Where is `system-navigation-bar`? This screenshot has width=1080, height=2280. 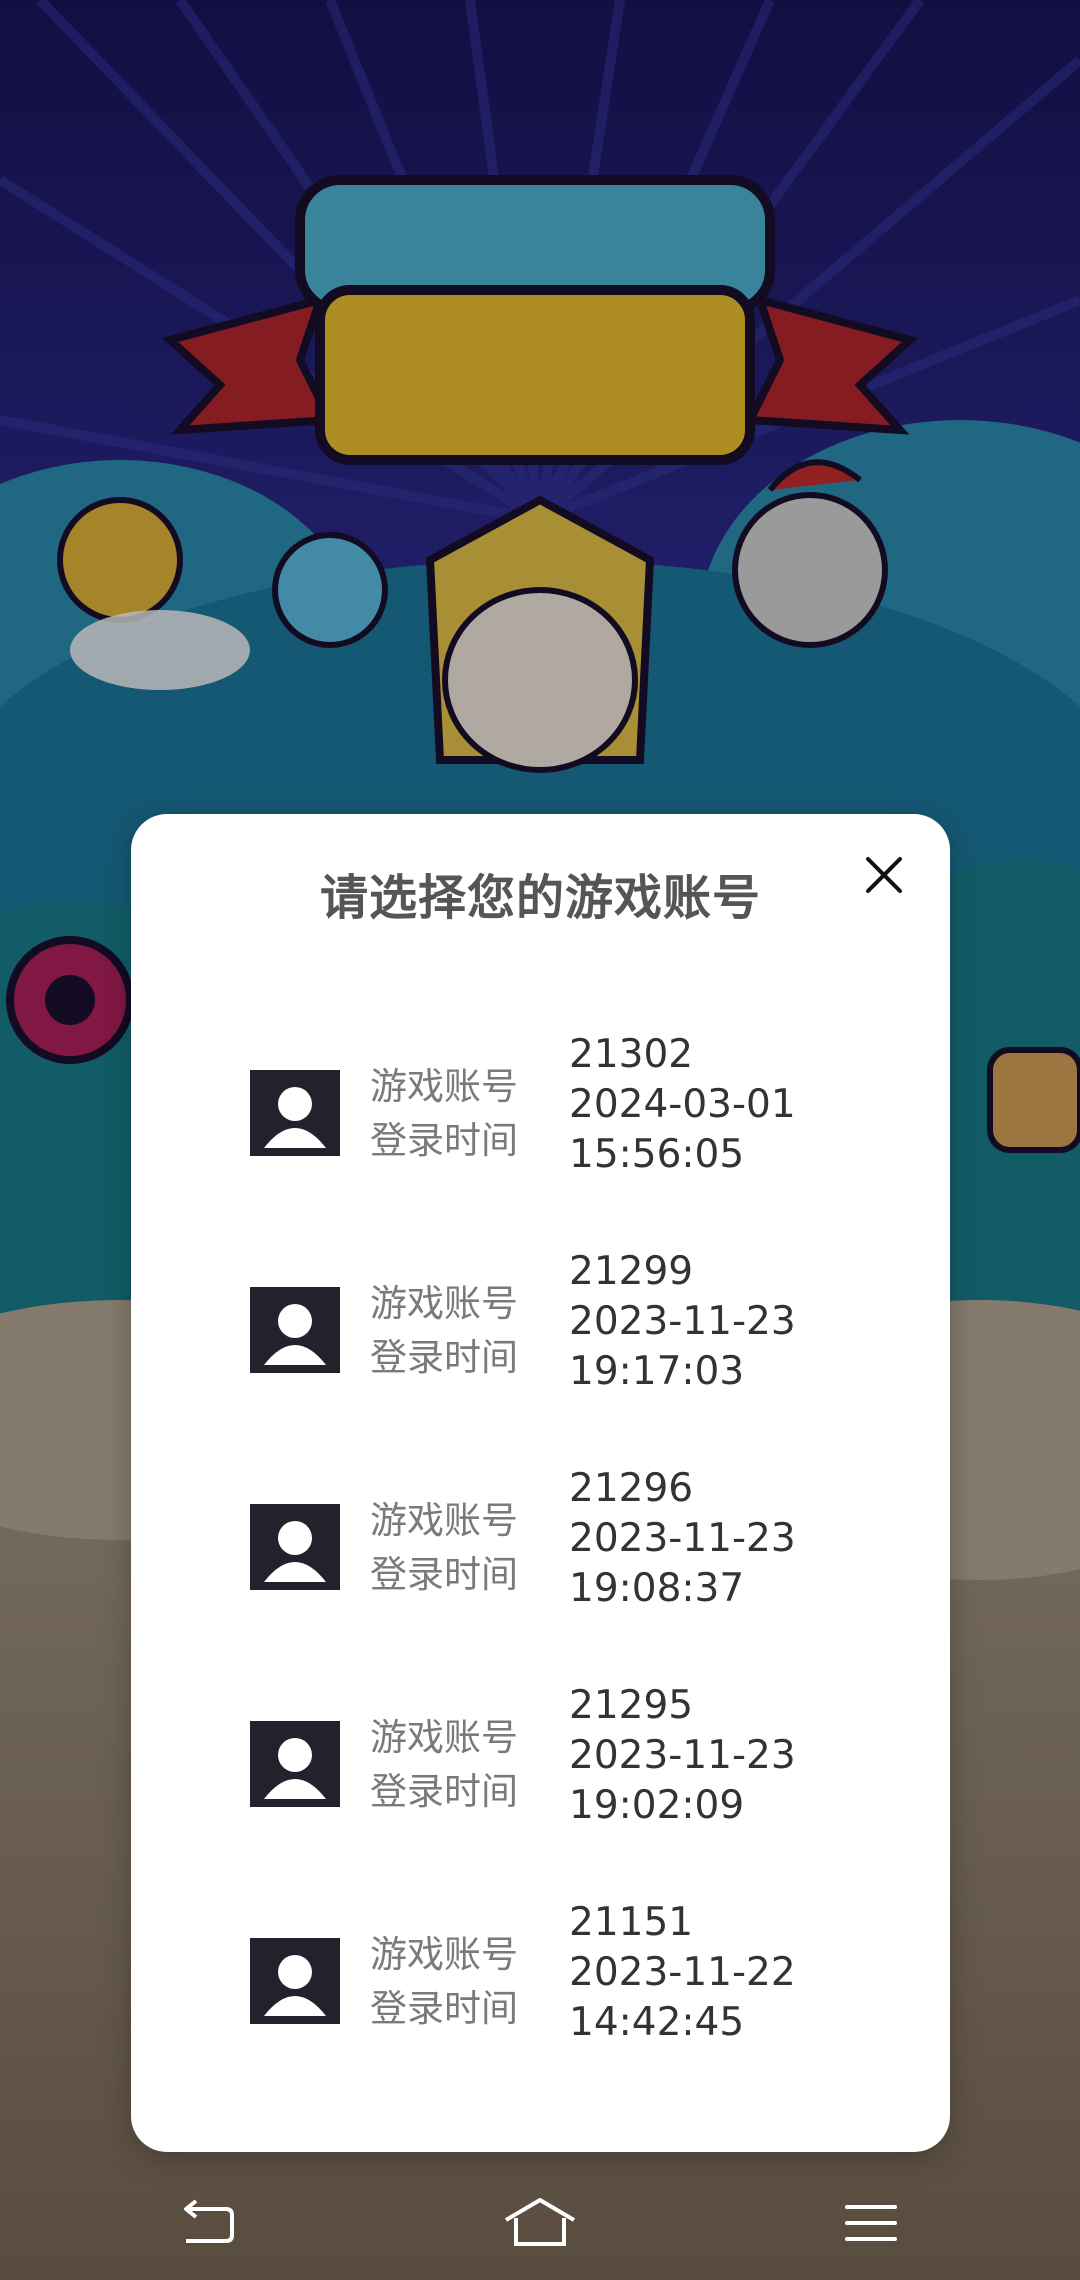
system-navigation-bar is located at coordinates (540, 2223).